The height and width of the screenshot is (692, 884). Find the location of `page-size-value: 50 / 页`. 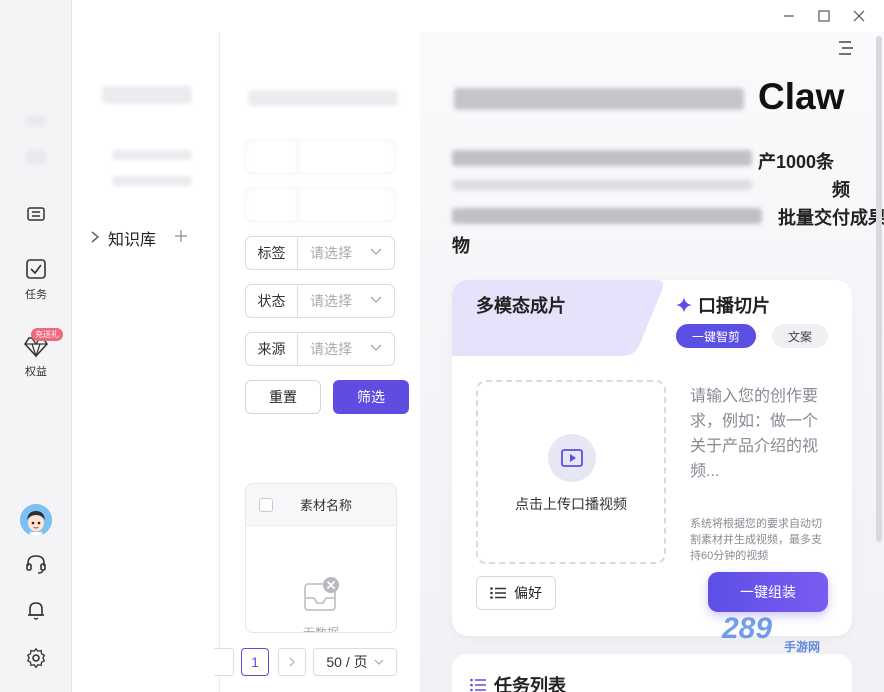

page-size-value: 50 / 页 is located at coordinates (347, 662).